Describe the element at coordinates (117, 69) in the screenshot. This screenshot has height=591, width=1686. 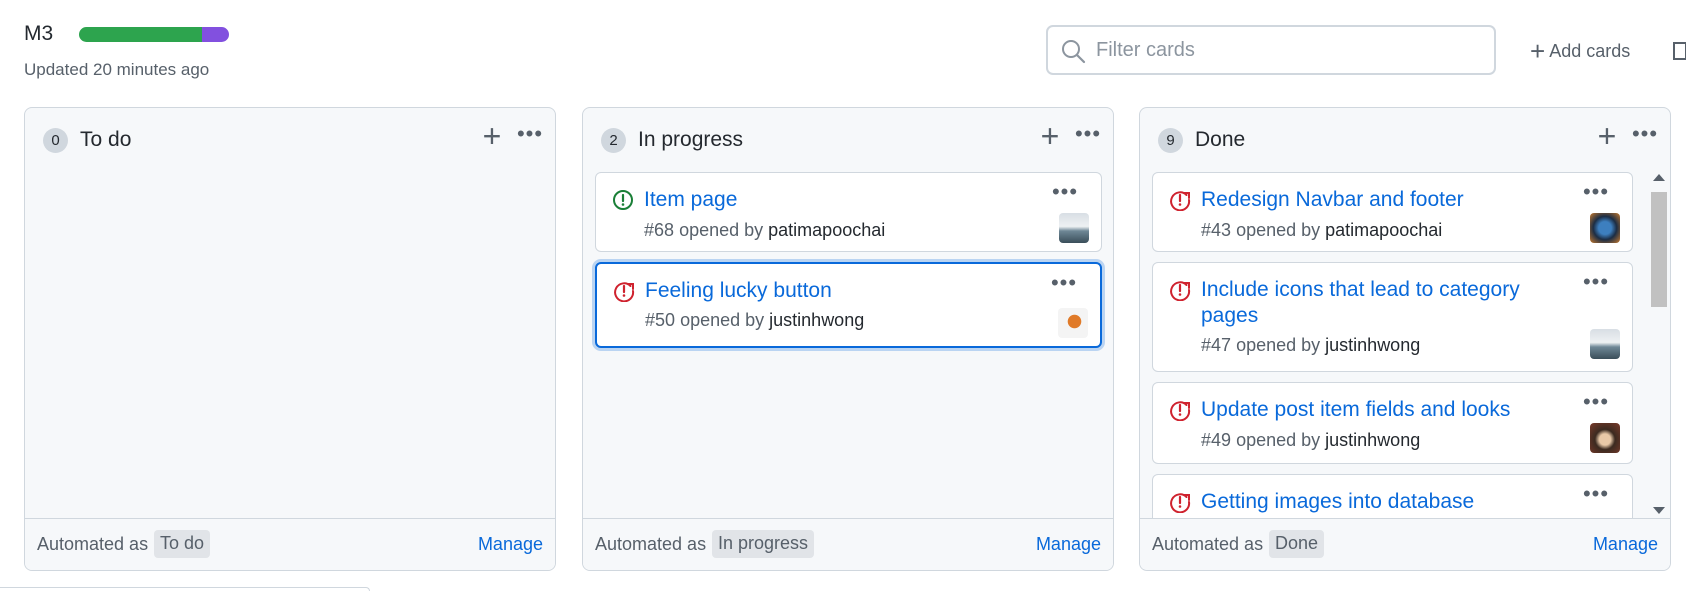
I see `updated-timestamp: Updated 20 minutes ago` at that location.